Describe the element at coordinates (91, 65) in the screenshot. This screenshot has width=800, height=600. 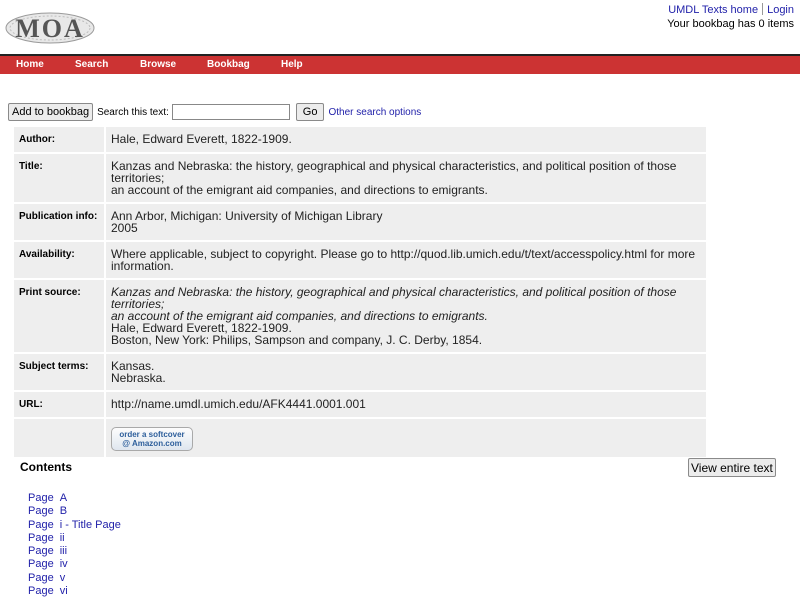
I see `nav-search: Search` at that location.